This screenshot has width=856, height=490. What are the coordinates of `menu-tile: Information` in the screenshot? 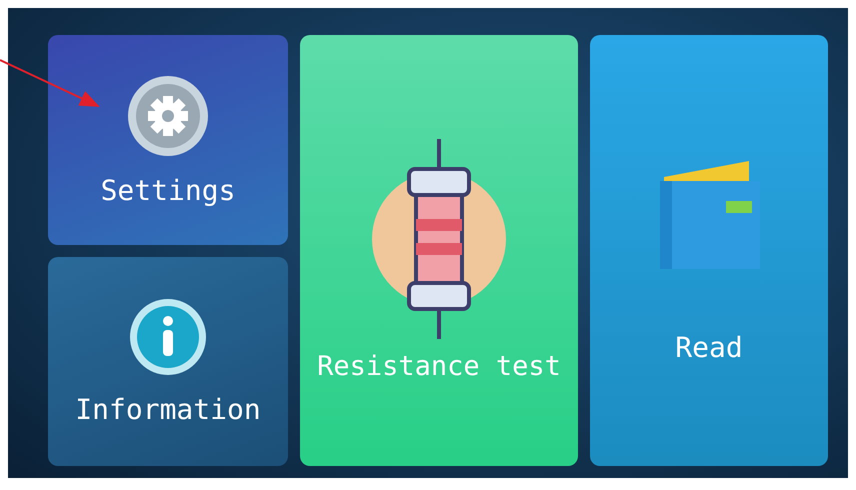 It's located at (168, 361).